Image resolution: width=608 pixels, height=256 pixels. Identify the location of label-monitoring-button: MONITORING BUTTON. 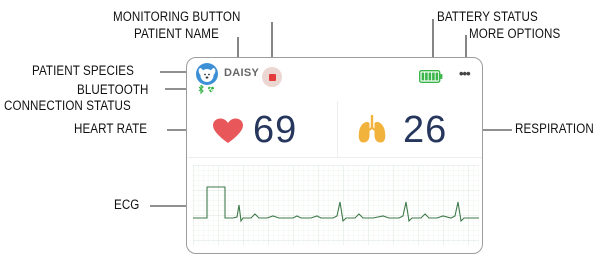
(177, 16).